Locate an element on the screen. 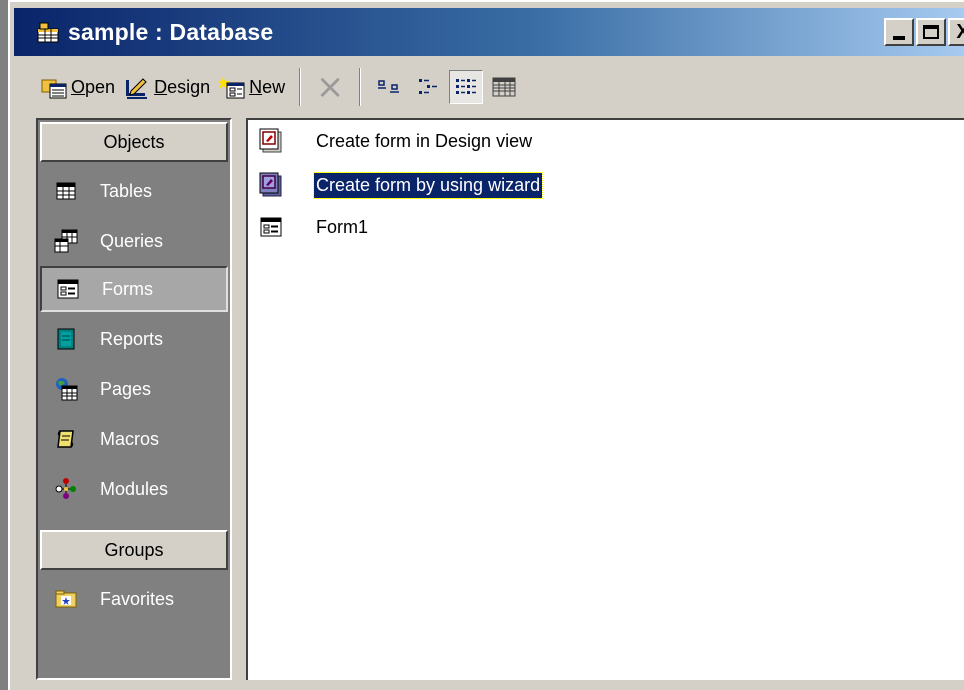  object-item-label: Reports is located at coordinates (132, 338).